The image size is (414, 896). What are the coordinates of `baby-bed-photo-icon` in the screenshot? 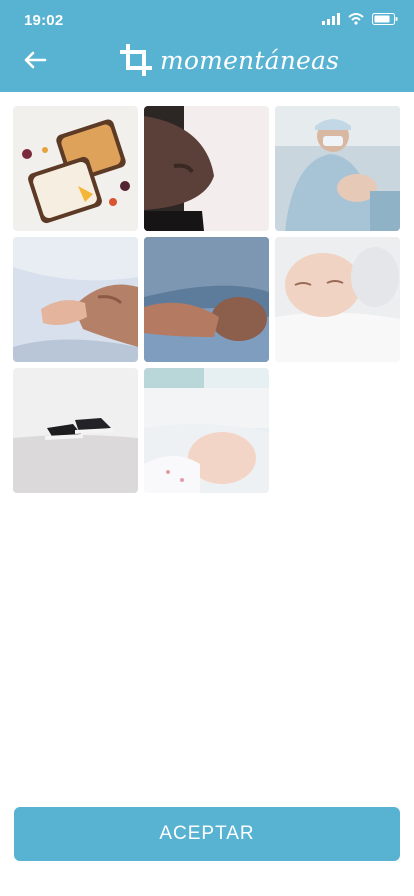 It's located at (206, 430).